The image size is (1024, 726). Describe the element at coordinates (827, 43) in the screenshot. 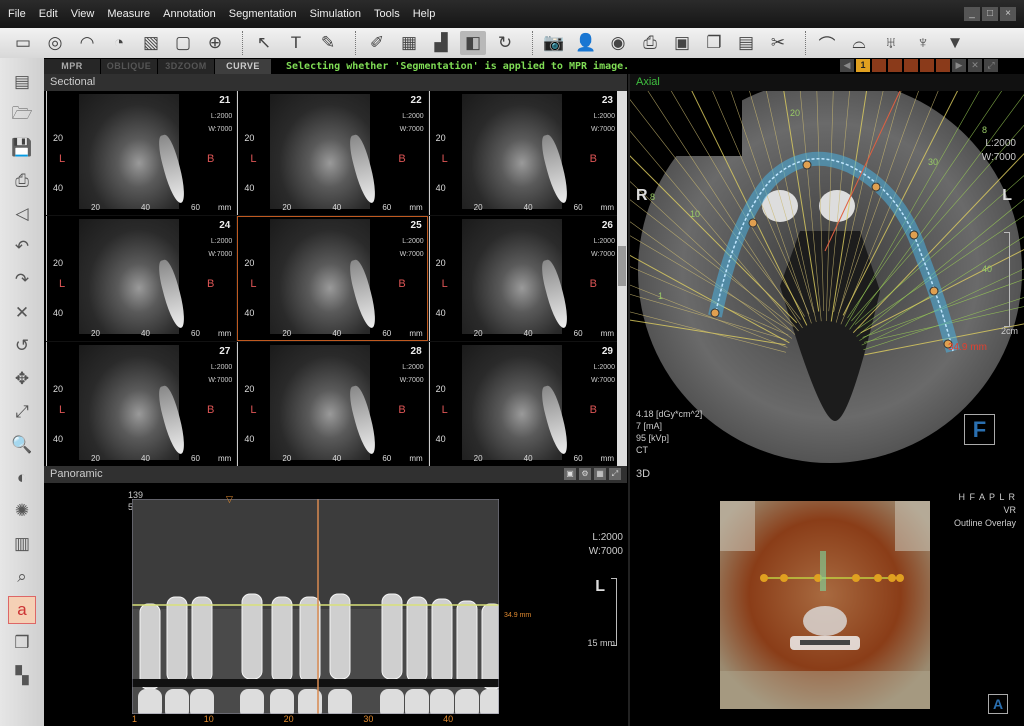

I see `curve-button: ⌒` at that location.